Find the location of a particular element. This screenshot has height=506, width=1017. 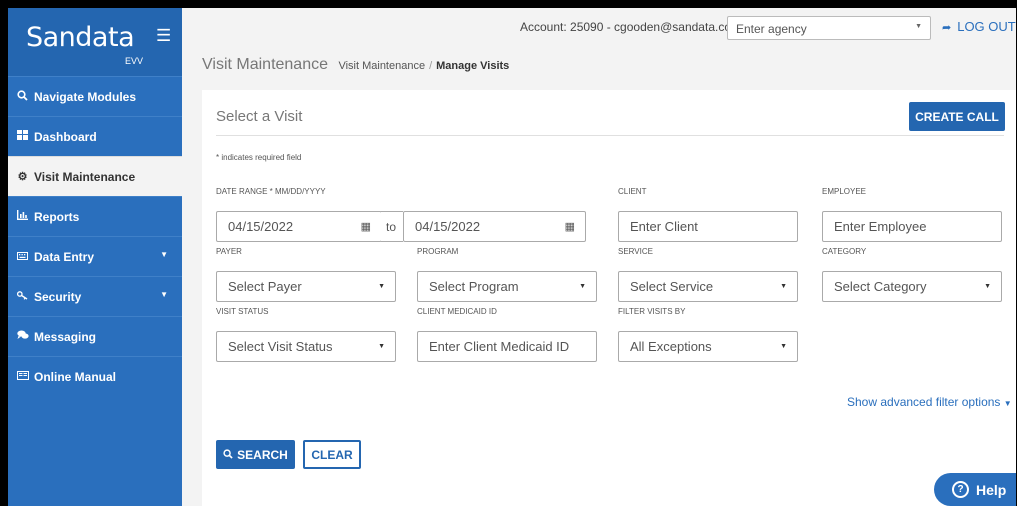

filter-visits-select: All Exceptions ▼ is located at coordinates (708, 346).